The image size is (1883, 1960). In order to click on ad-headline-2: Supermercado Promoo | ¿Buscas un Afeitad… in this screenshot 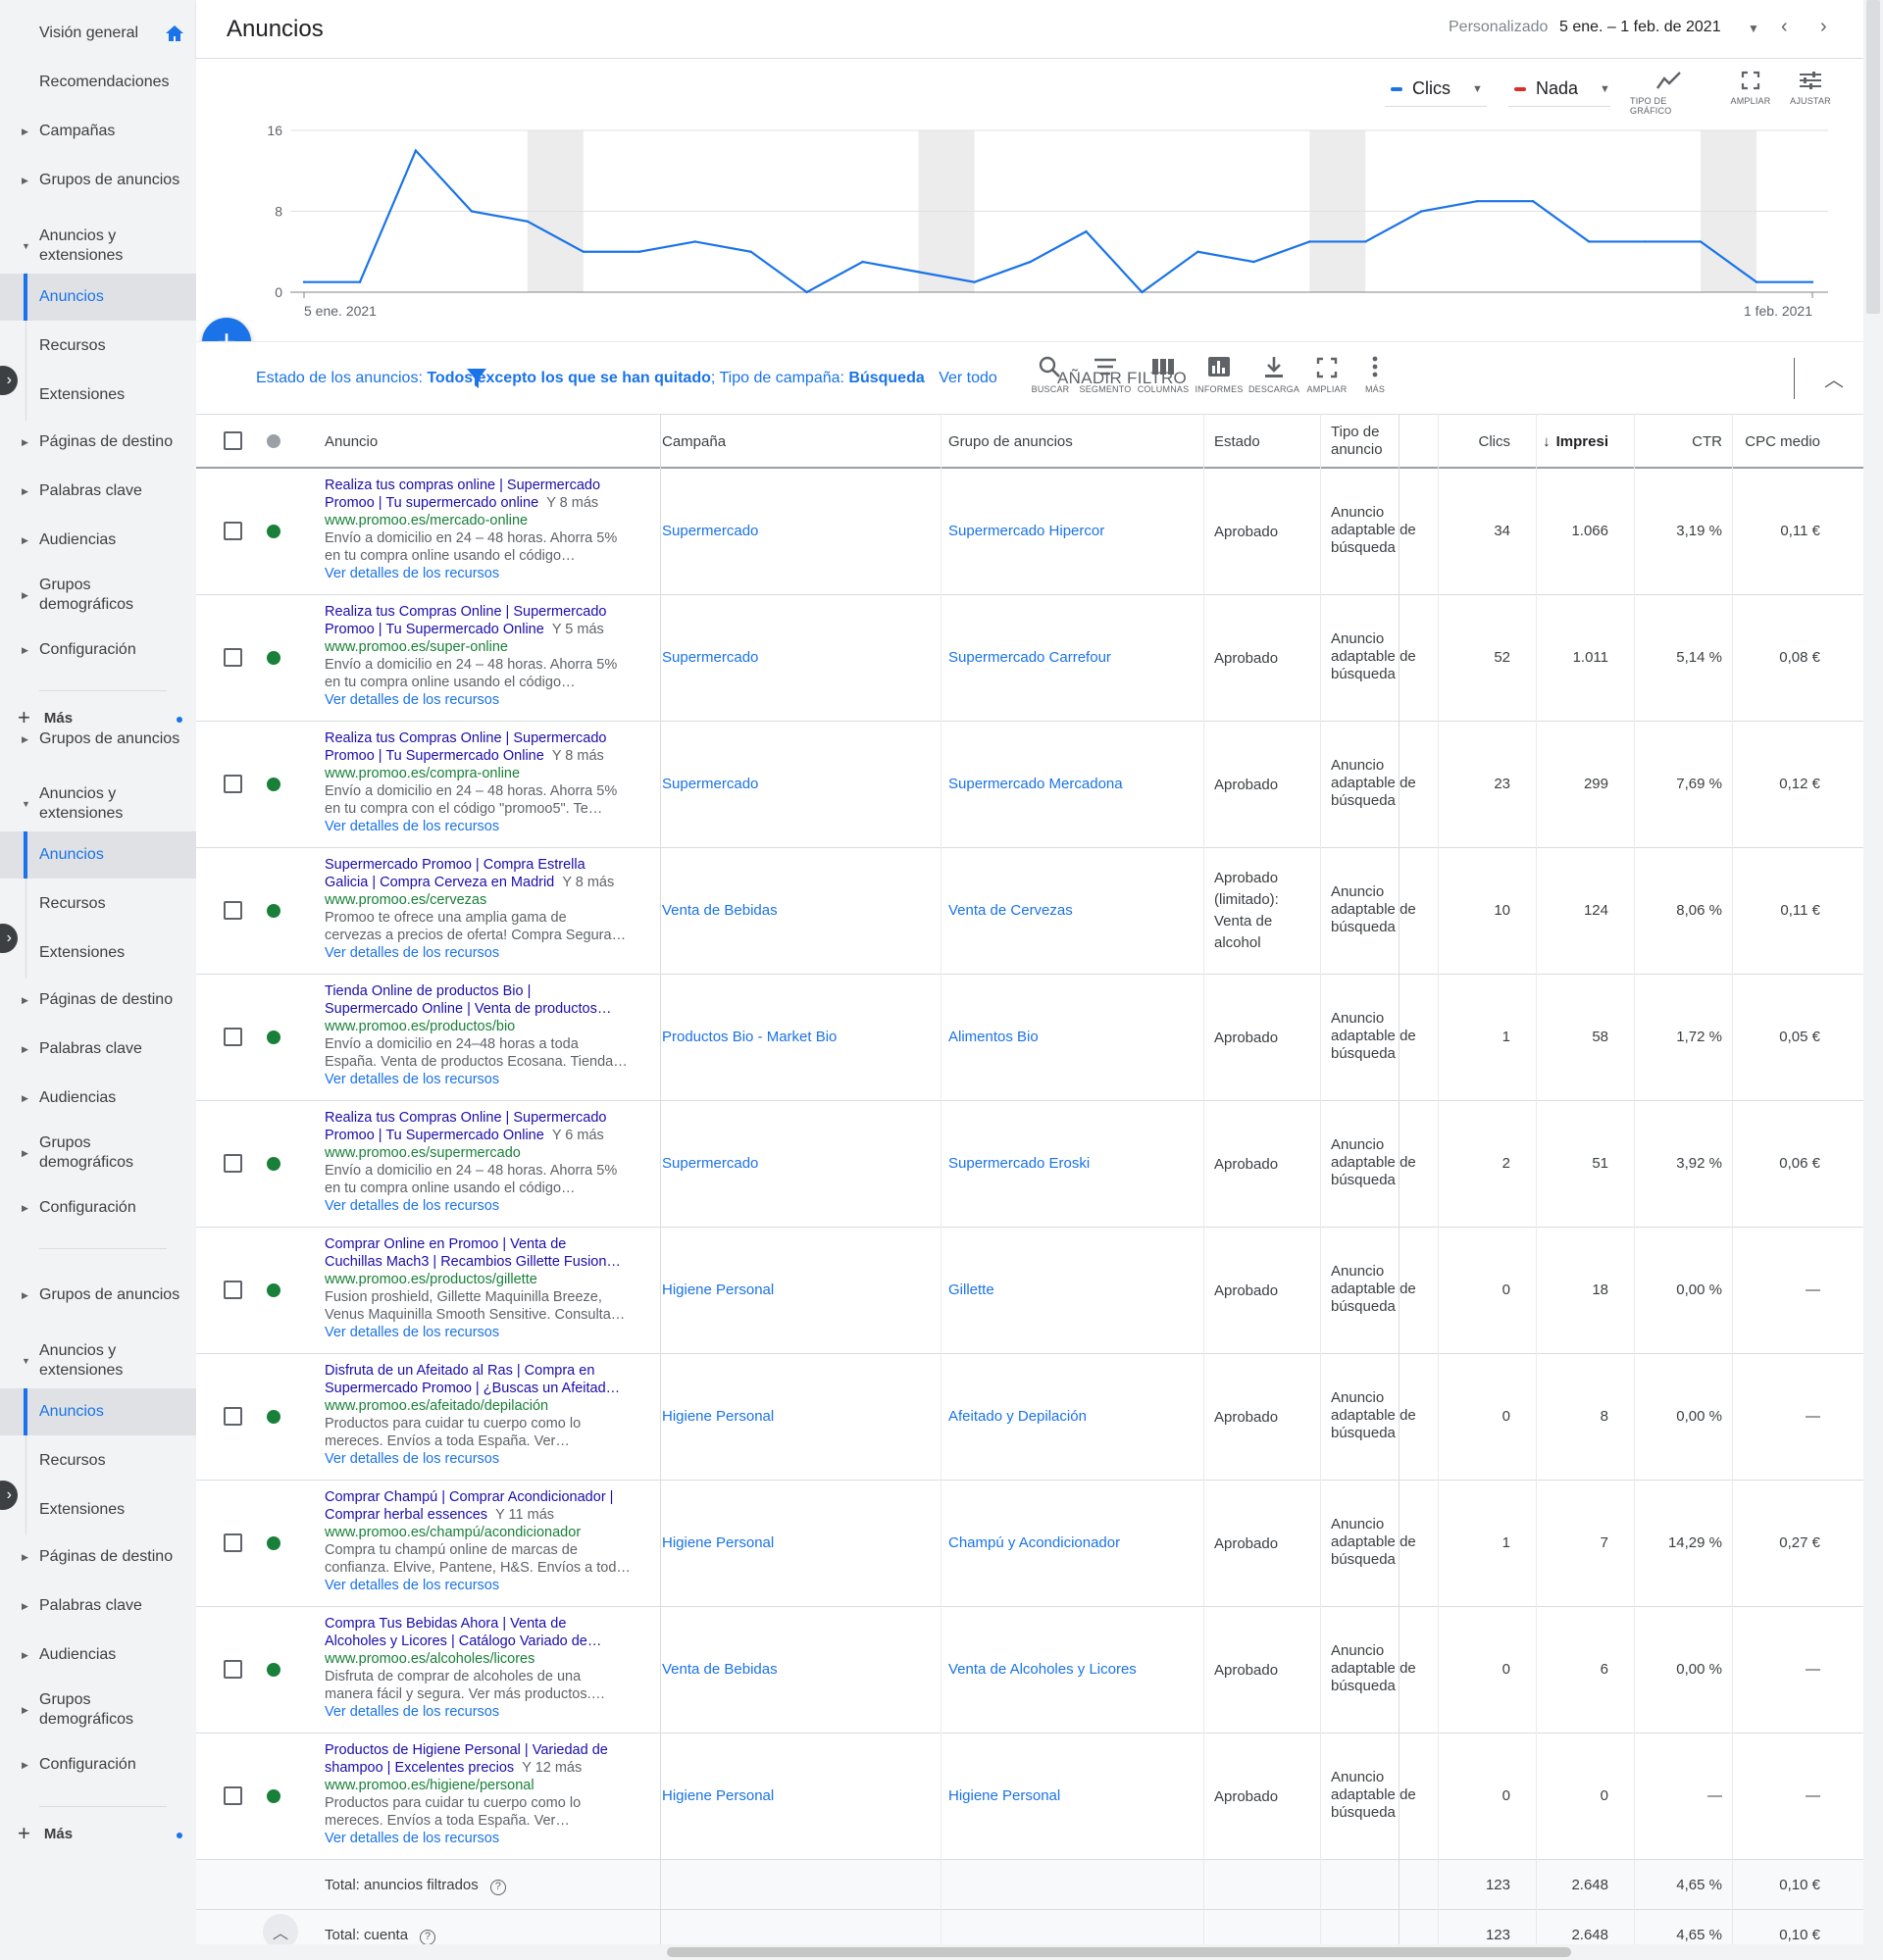, I will do `click(481, 1388)`.